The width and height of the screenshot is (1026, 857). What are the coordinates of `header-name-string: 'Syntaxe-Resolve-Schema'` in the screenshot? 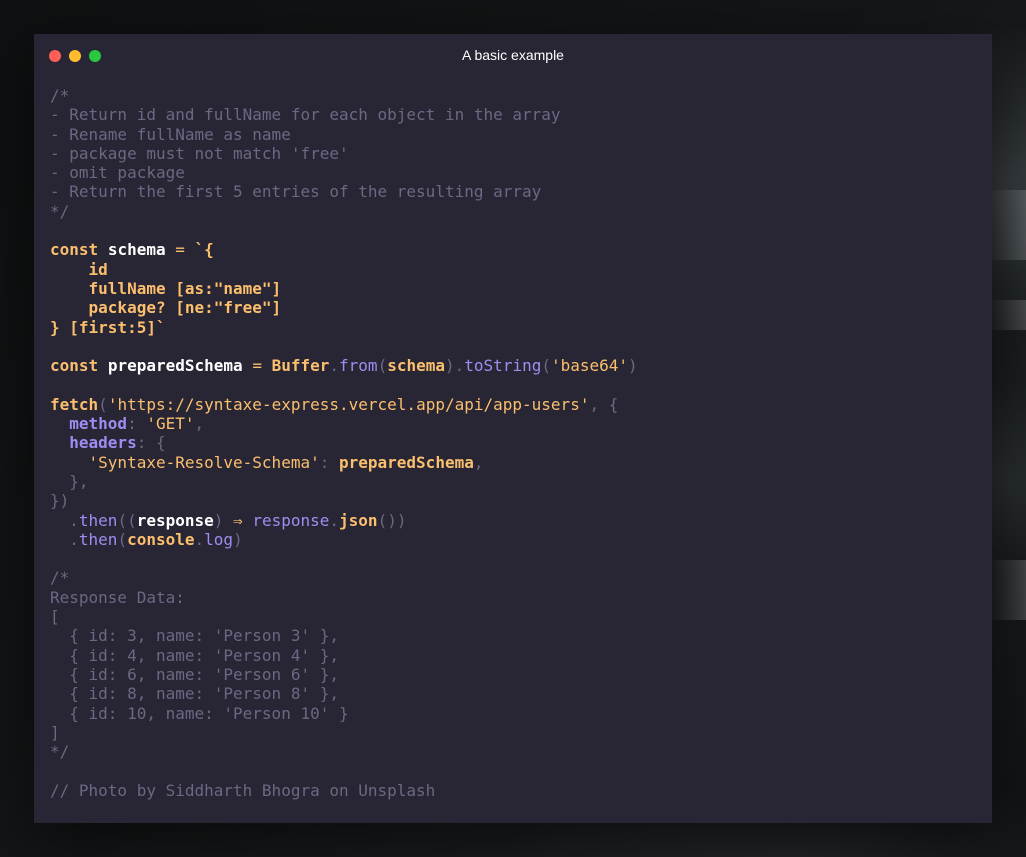 It's located at (204, 462).